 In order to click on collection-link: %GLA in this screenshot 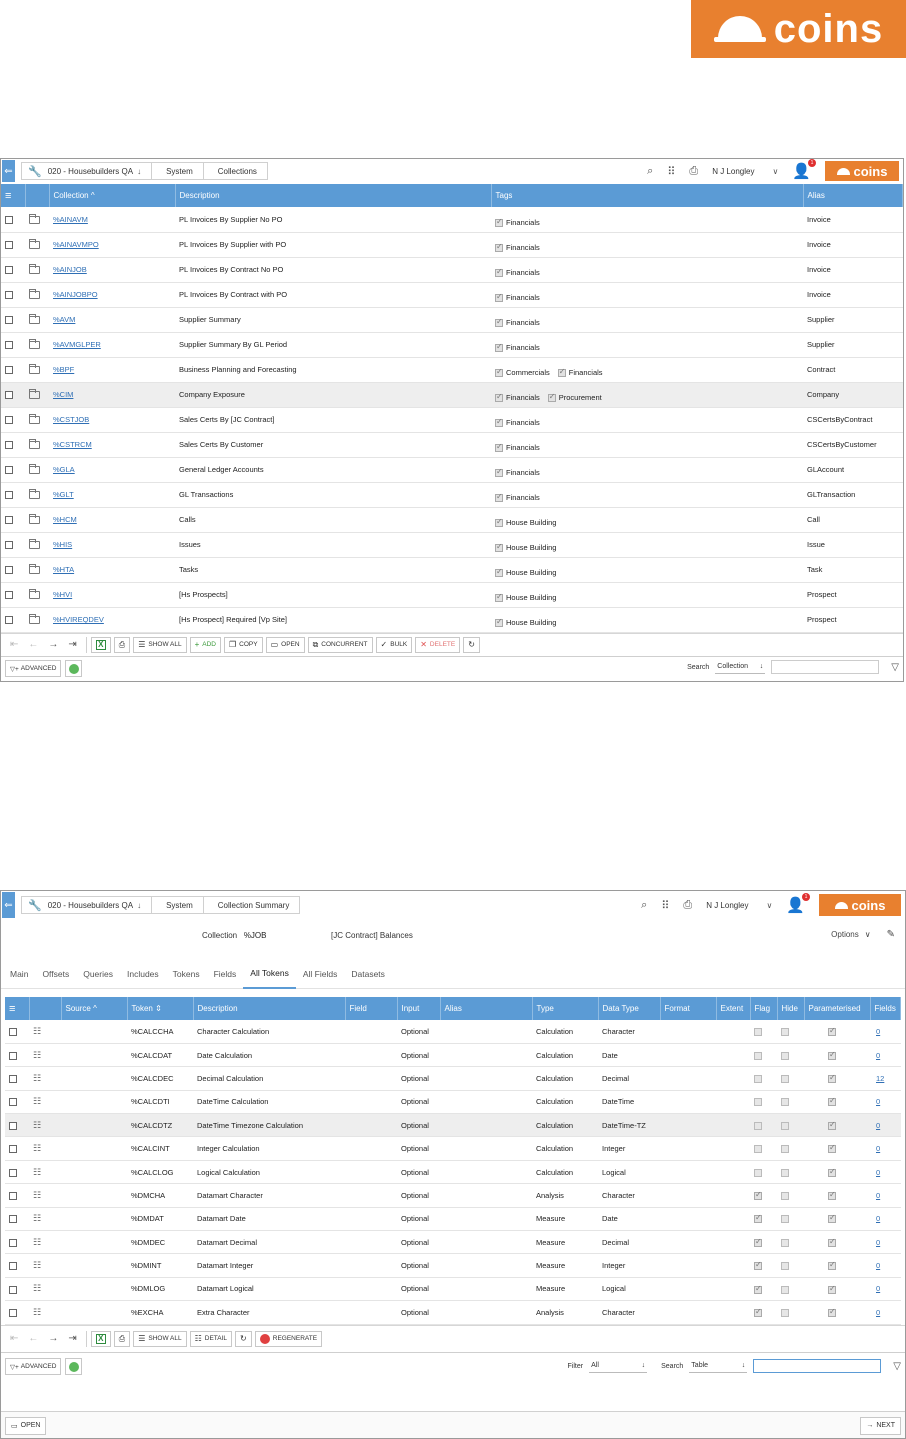, I will do `click(64, 469)`.